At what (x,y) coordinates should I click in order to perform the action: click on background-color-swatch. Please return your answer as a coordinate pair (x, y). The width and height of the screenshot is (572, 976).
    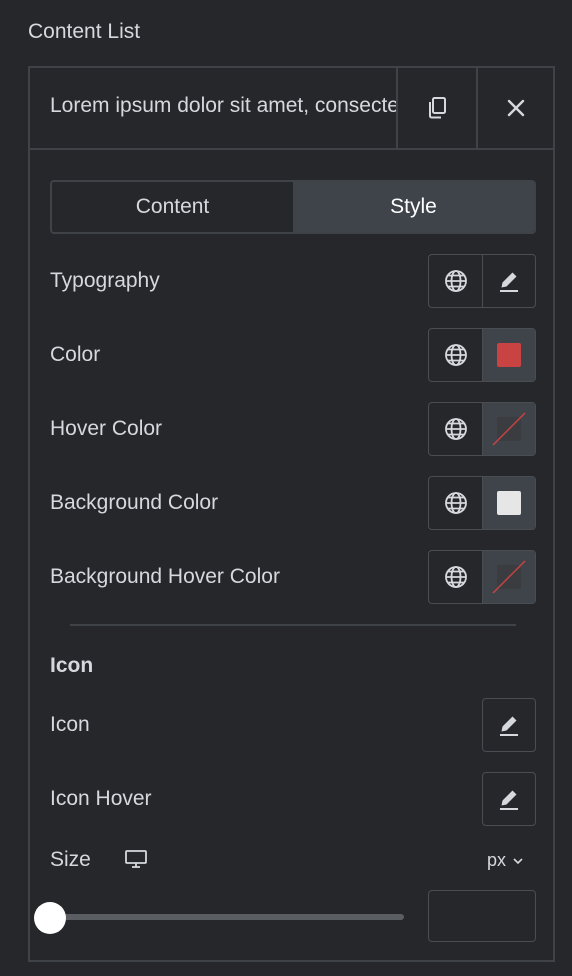
    Looking at the image, I should click on (509, 503).